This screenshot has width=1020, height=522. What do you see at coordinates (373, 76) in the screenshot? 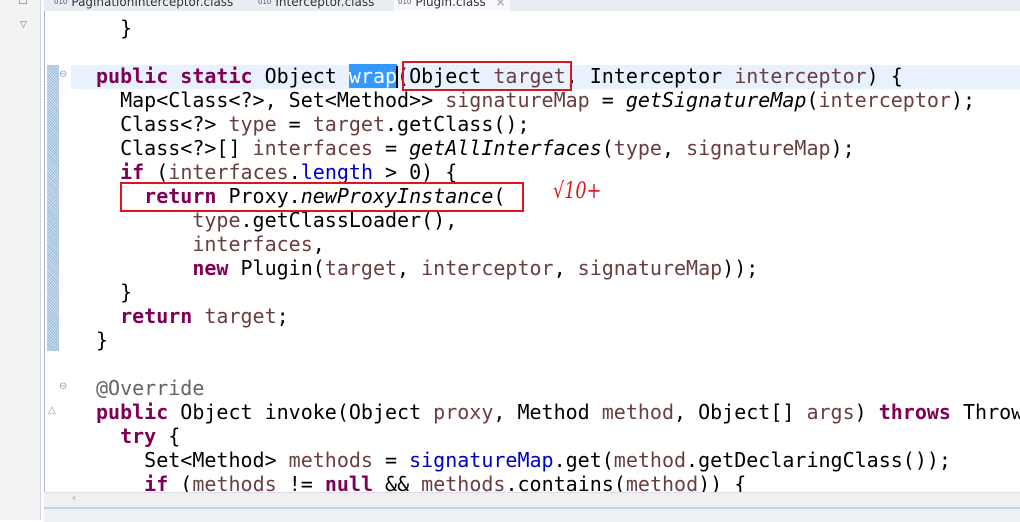
I see `code-token: wrap` at bounding box center [373, 76].